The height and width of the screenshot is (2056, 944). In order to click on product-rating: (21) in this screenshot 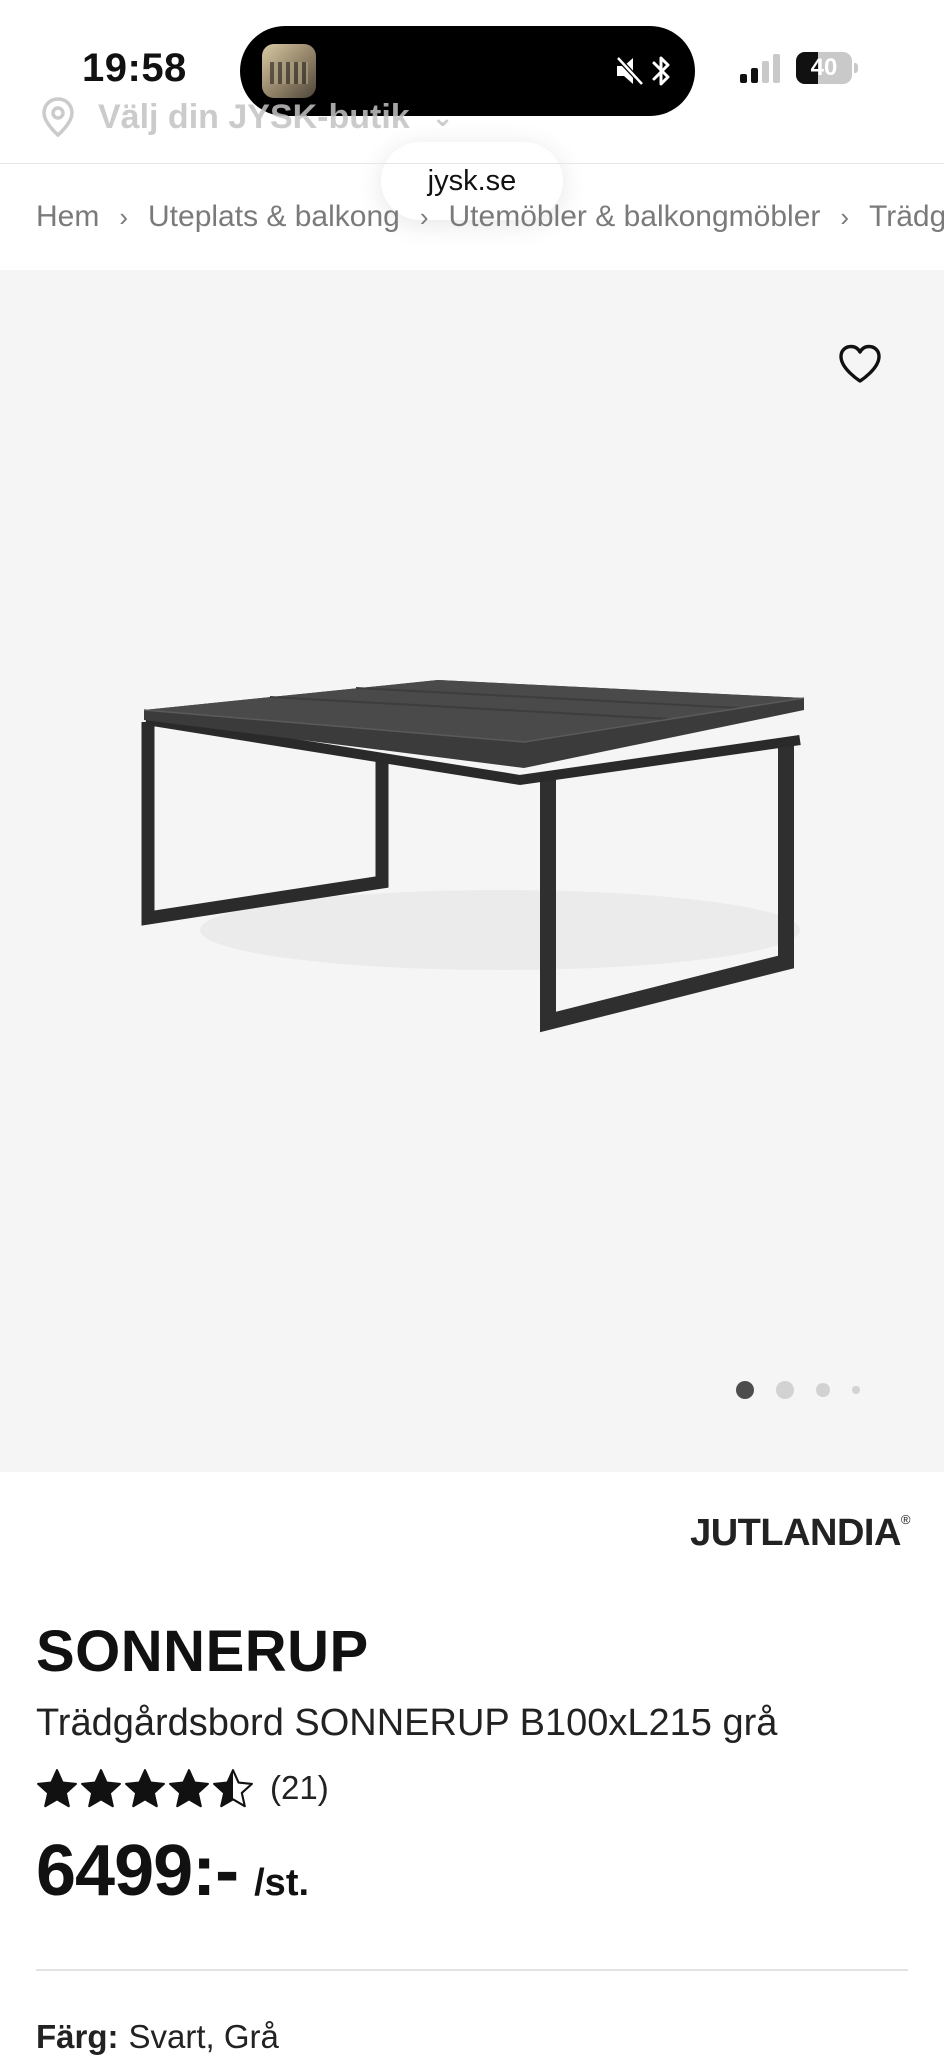, I will do `click(182, 1788)`.